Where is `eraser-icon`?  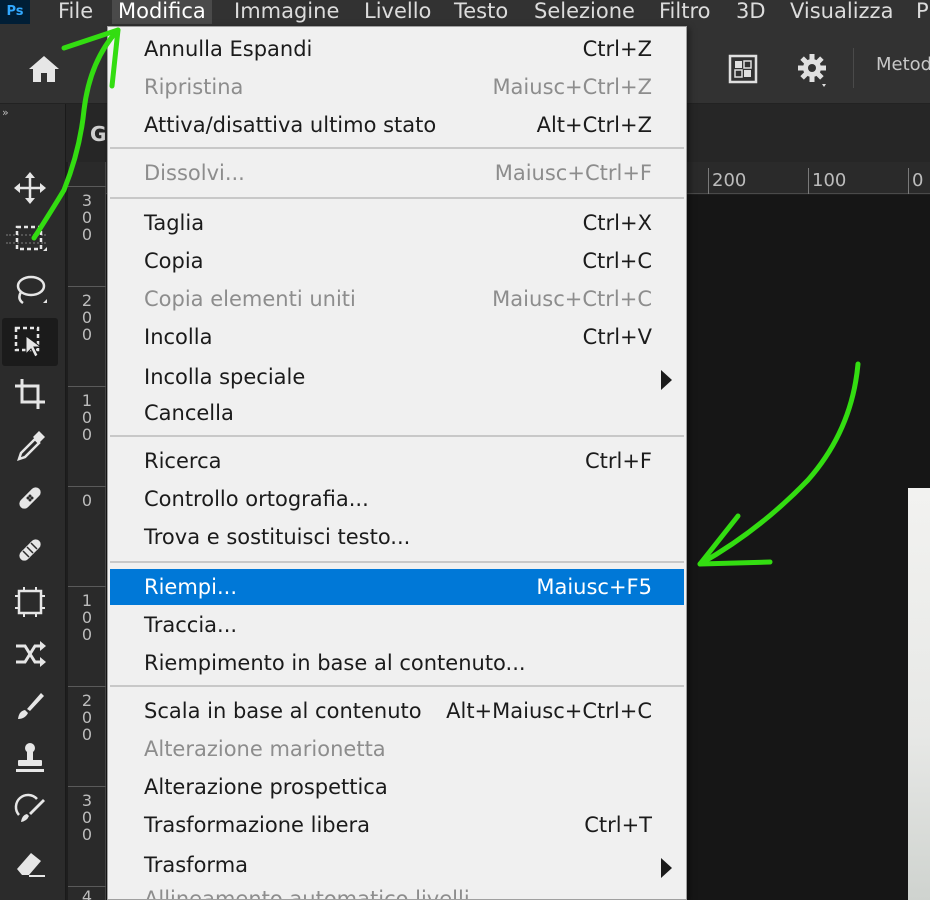
eraser-icon is located at coordinates (31, 865).